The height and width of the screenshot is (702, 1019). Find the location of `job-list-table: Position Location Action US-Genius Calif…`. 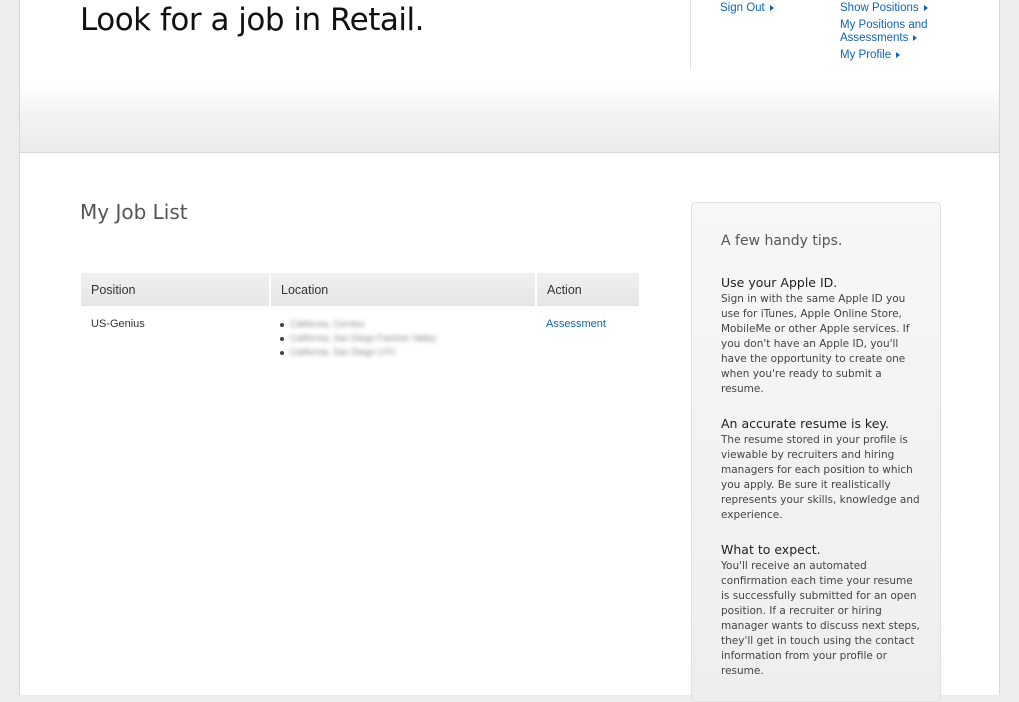

job-list-table: Position Location Action US-Genius Calif… is located at coordinates (360, 316).